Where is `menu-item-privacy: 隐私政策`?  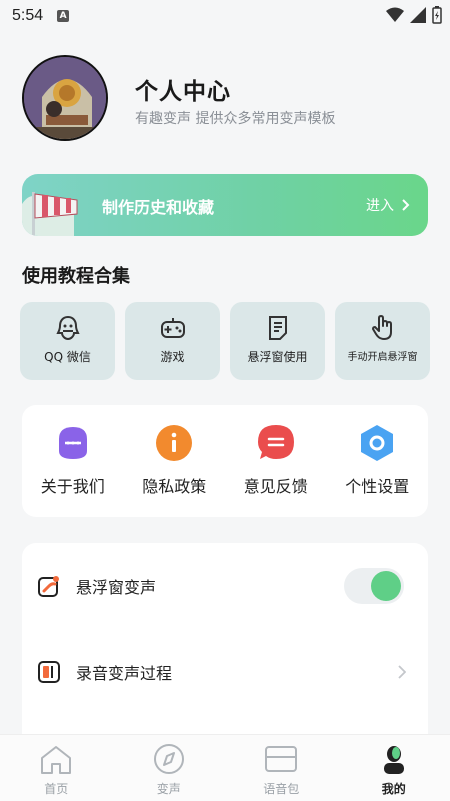
menu-item-privacy: 隐私政策 is located at coordinates (174, 460).